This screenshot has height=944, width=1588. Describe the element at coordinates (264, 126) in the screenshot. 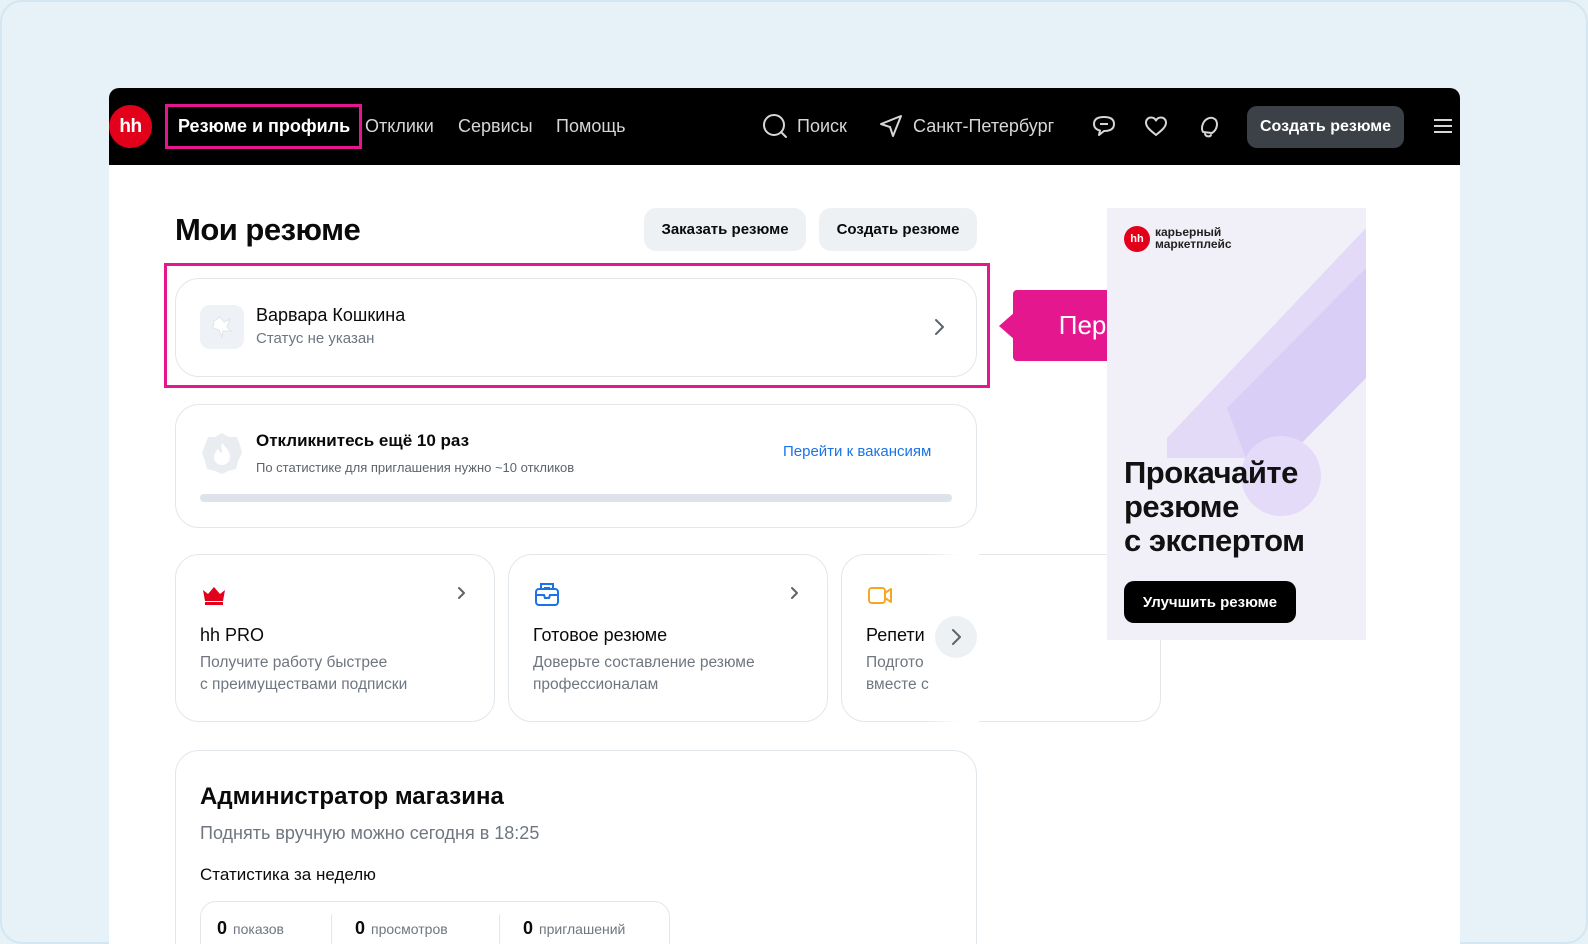

I see `nav-item-resume-profile: Резюме и профиль` at that location.